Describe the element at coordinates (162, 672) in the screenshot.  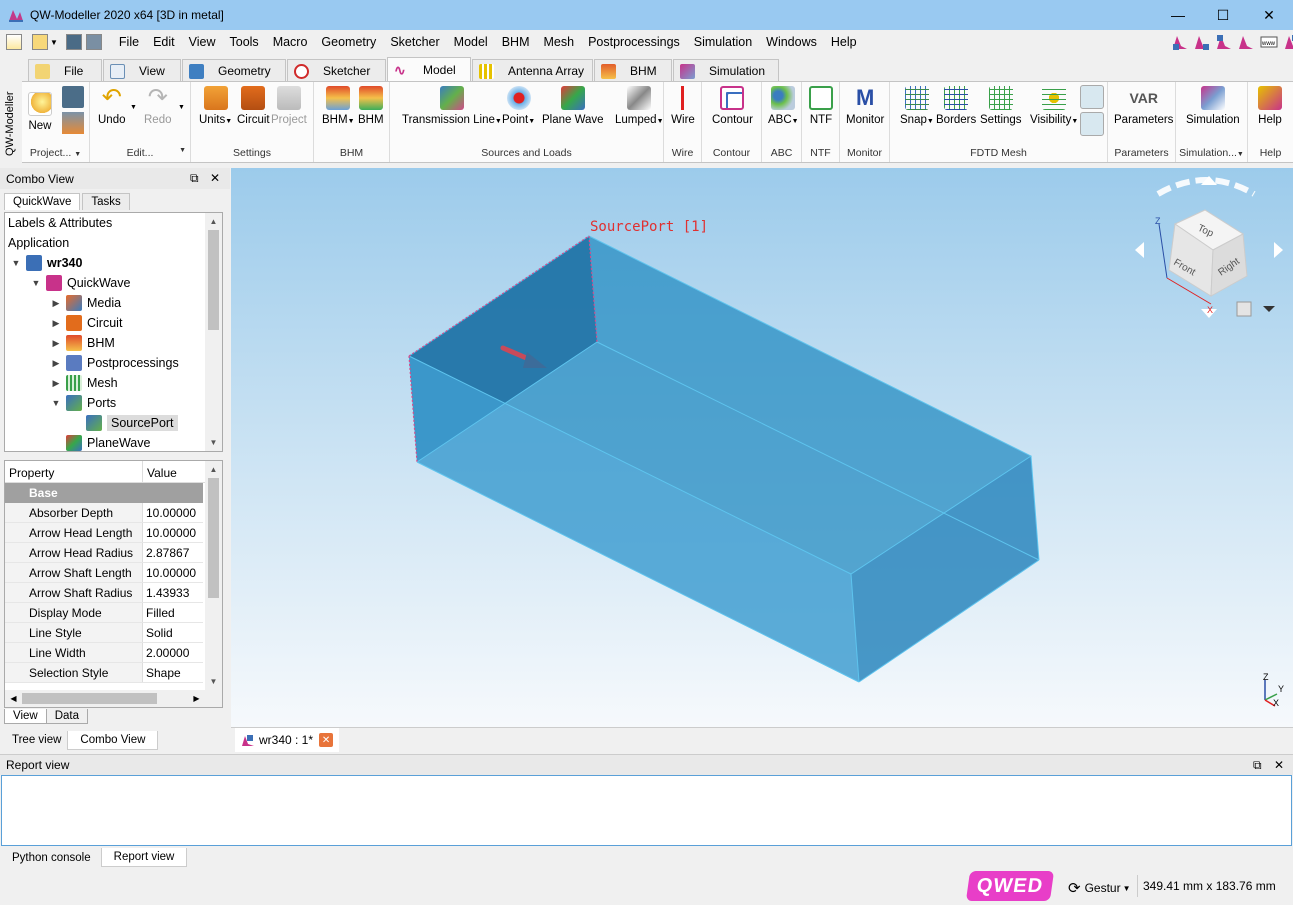
I see `property-value: Shape` at that location.